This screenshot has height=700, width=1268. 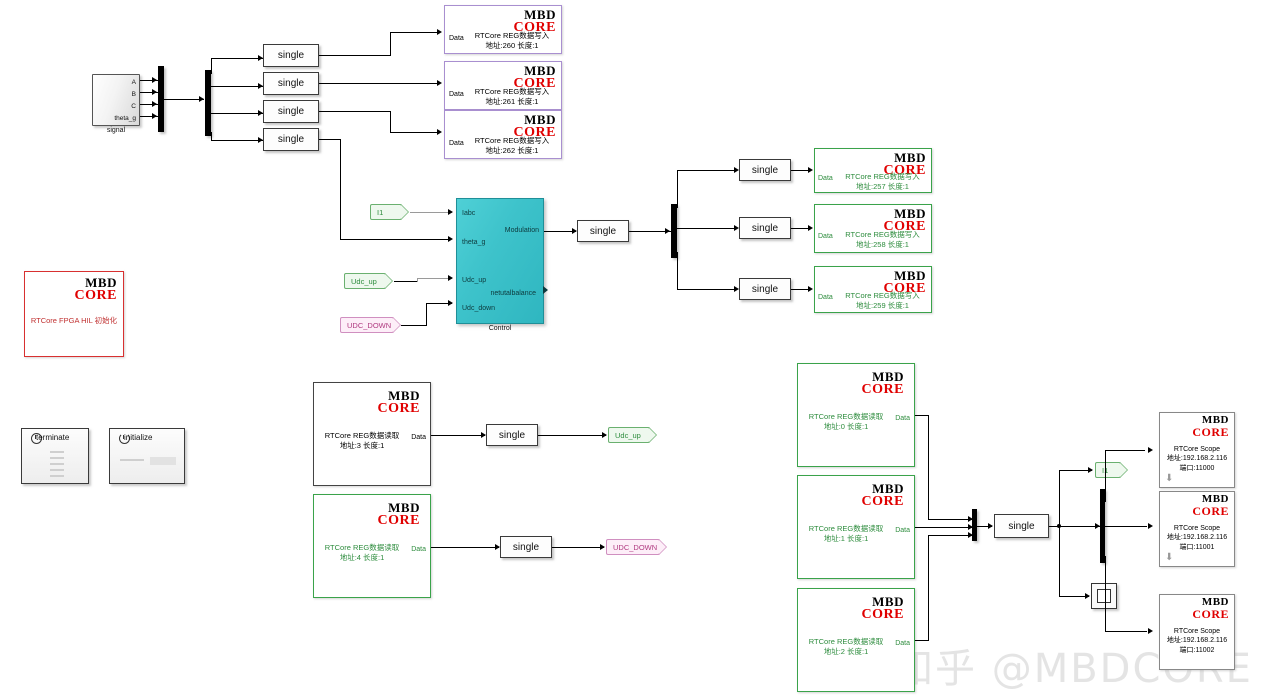 What do you see at coordinates (291, 83) in the screenshot?
I see `single-convert-2: single` at bounding box center [291, 83].